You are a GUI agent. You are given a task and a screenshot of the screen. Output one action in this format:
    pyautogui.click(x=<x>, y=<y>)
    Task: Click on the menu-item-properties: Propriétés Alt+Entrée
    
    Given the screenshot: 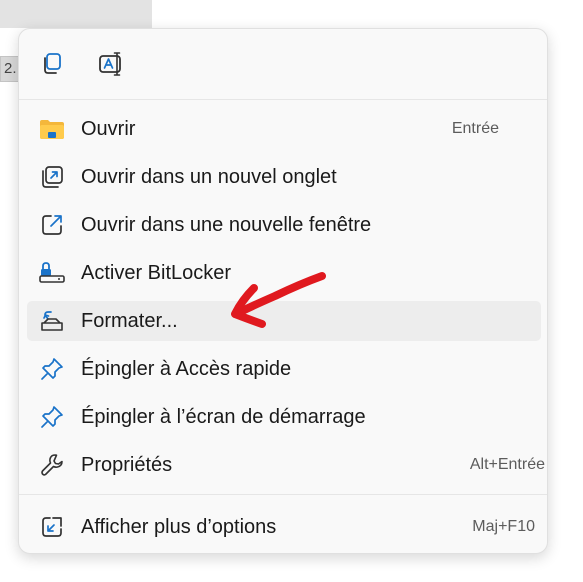 What is the action you would take?
    pyautogui.click(x=286, y=465)
    